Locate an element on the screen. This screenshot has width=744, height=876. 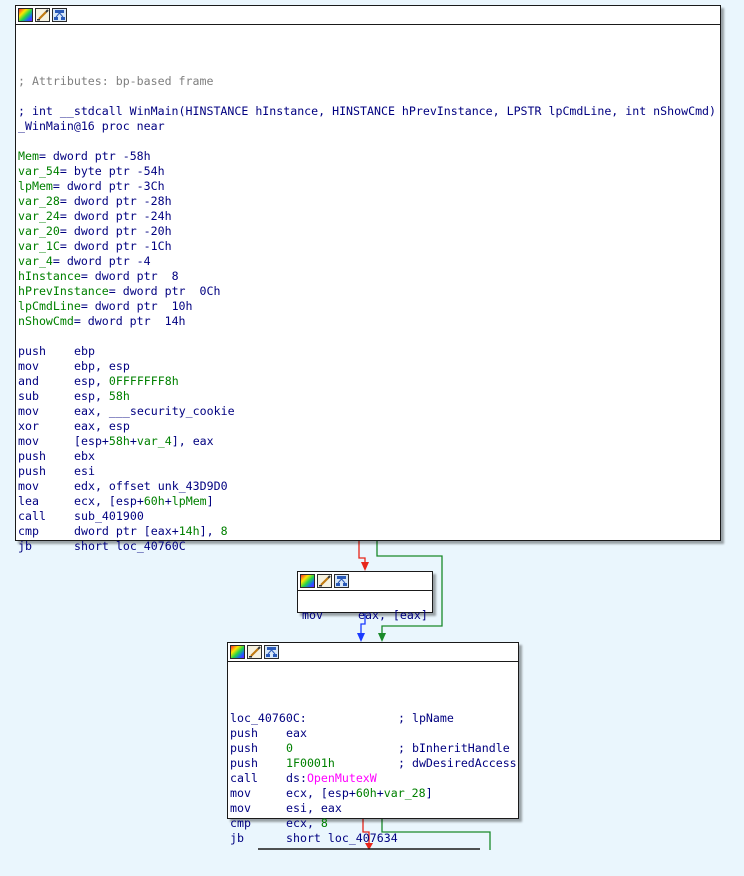
instruction-line: mov eax, ___security_cookie is located at coordinates (369, 411).